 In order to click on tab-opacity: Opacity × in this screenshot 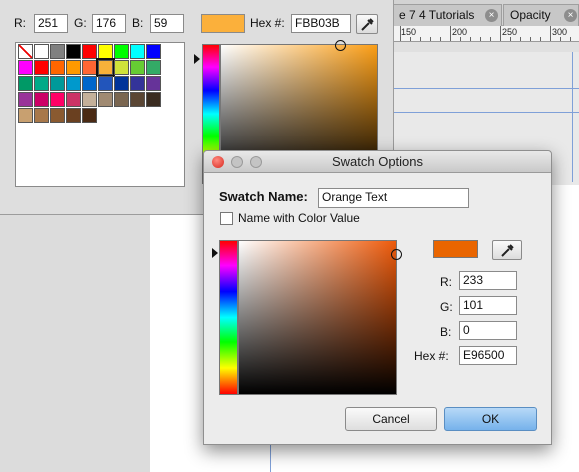, I will do `click(541, 15)`.